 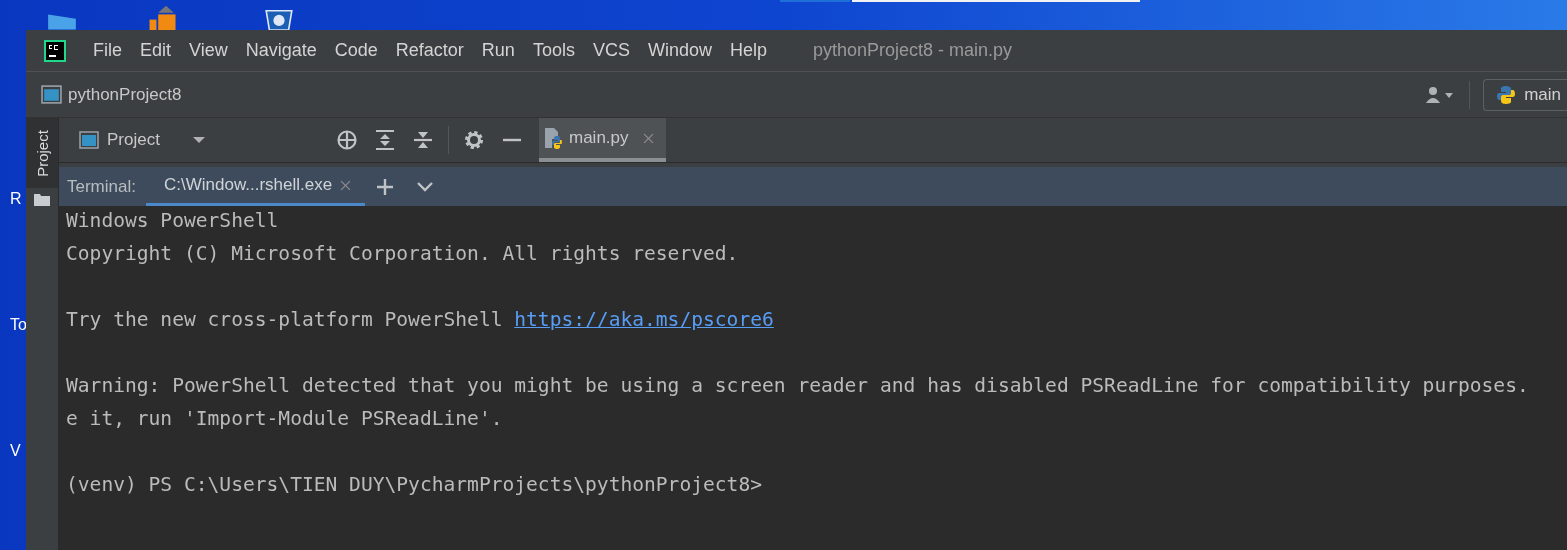 What do you see at coordinates (356, 50) in the screenshot?
I see `menu-item: Code` at bounding box center [356, 50].